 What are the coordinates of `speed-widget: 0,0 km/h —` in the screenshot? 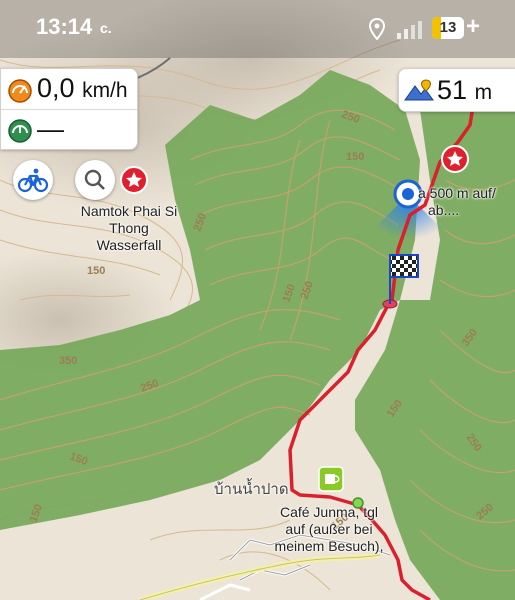 It's located at (69, 109).